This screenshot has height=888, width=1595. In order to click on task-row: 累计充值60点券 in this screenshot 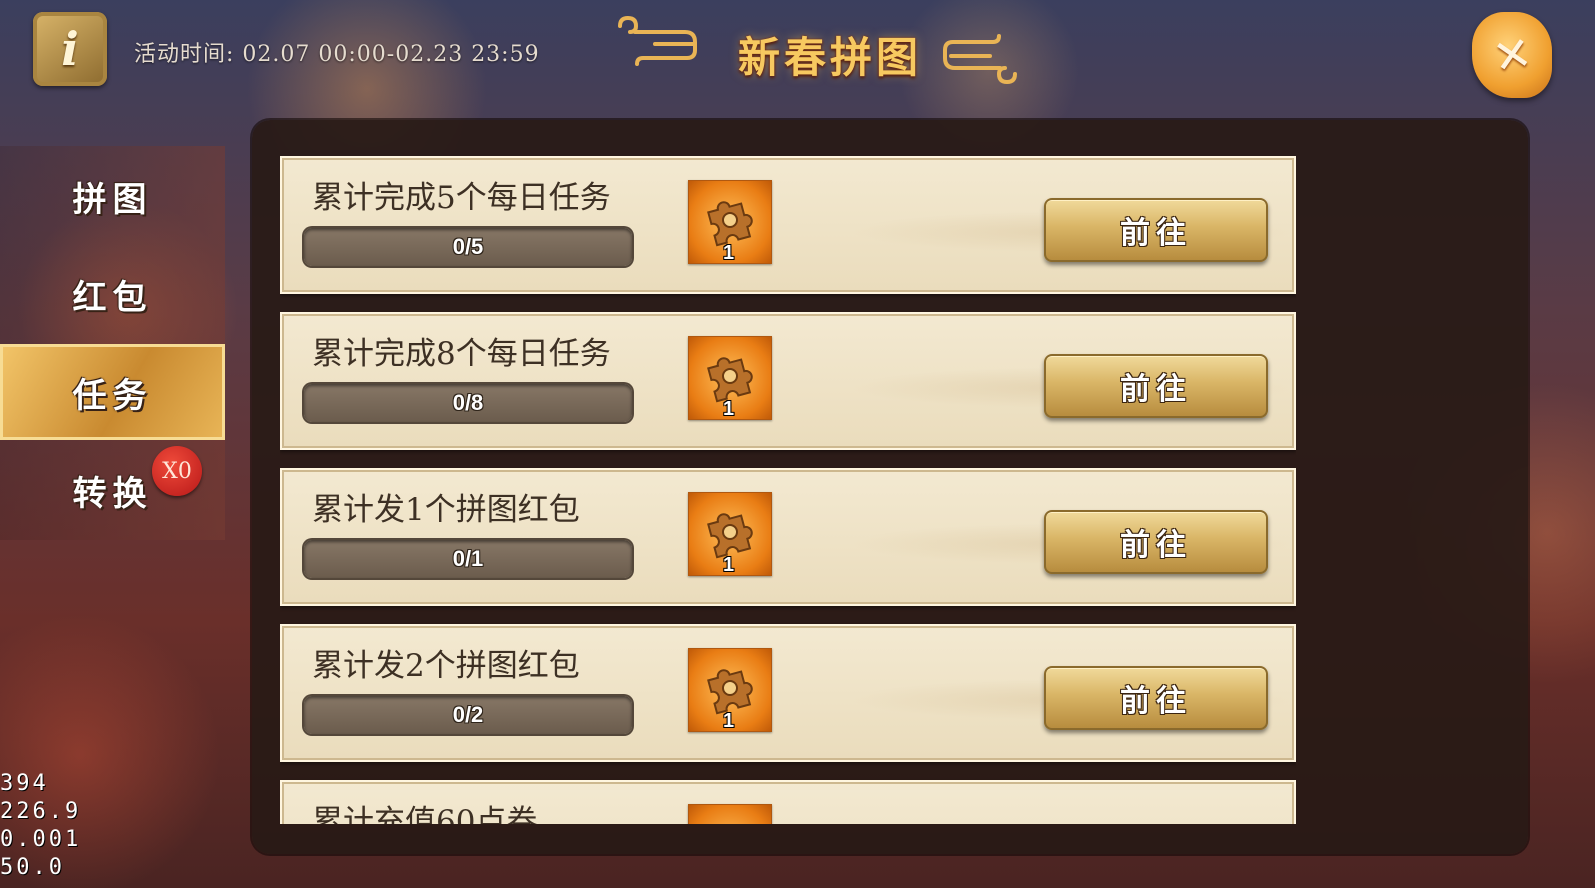, I will do `click(788, 802)`.